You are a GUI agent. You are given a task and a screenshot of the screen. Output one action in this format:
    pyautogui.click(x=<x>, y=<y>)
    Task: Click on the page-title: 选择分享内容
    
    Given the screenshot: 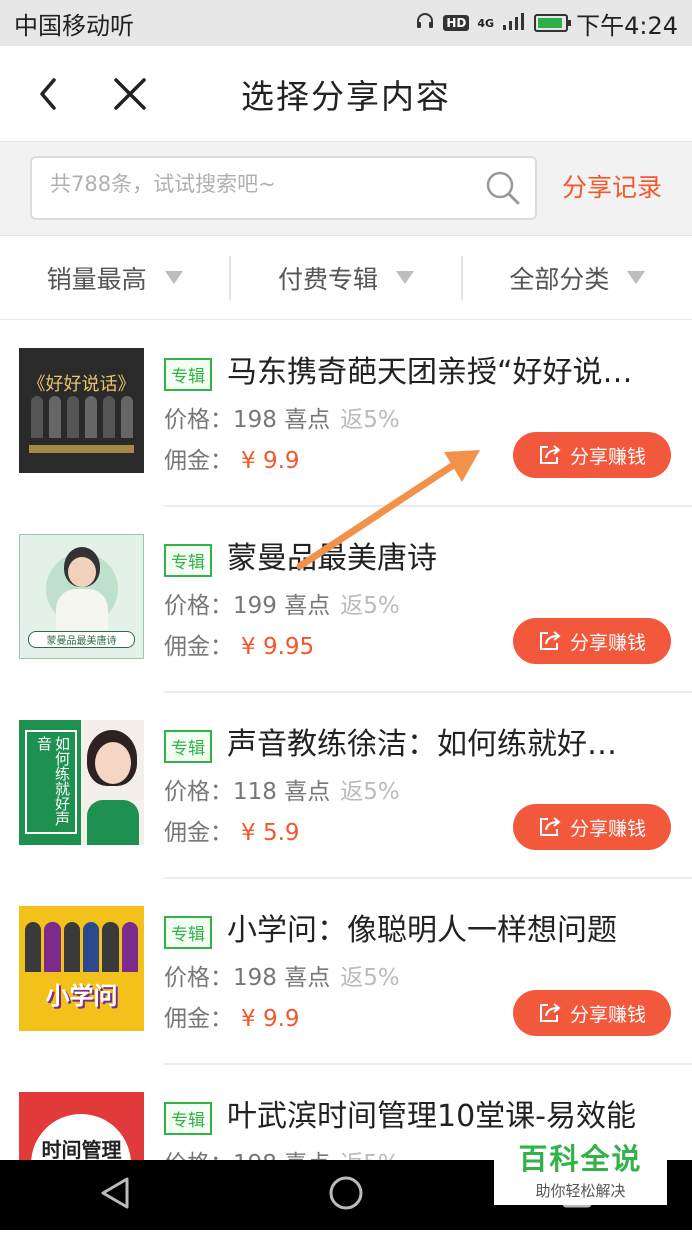 What is the action you would take?
    pyautogui.click(x=346, y=96)
    